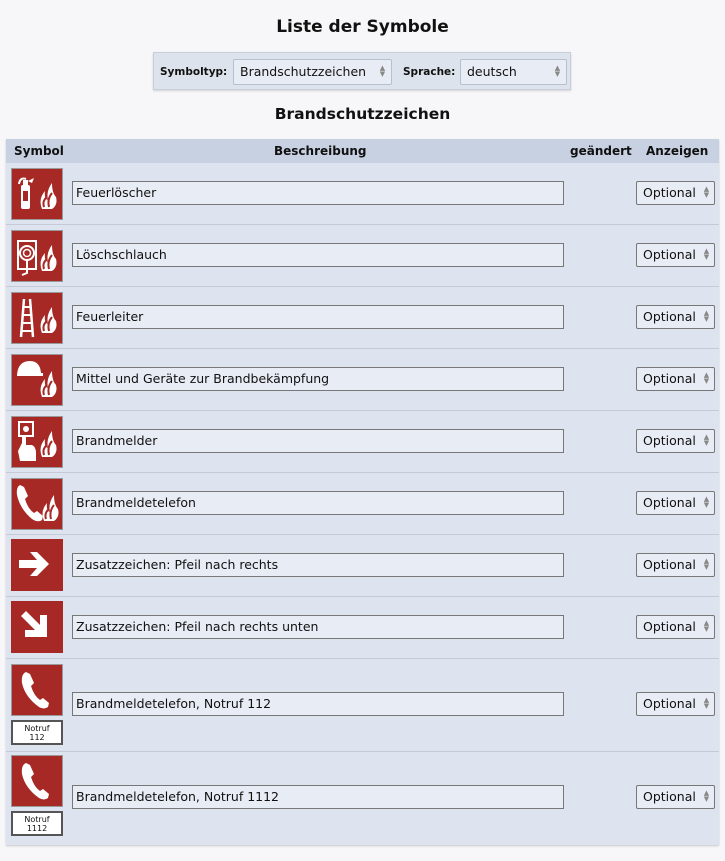 The width and height of the screenshot is (725, 861). I want to click on firefighting-equipment-icon, so click(37, 380).